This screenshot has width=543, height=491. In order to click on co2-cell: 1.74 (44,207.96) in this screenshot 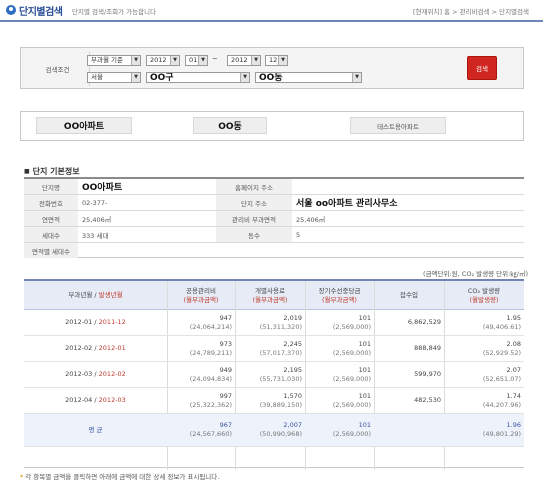, I will do `click(484, 400)`.